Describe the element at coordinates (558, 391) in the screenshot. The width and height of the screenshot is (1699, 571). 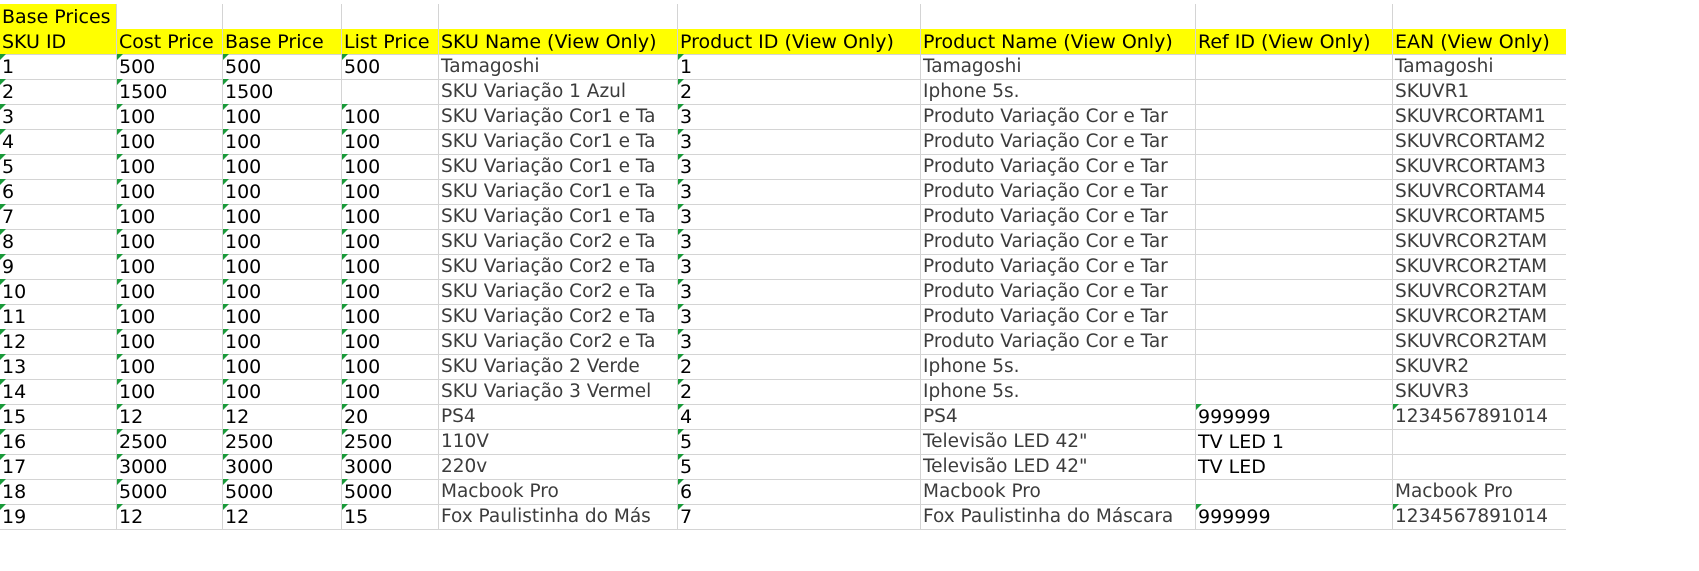
I see `cell-sku-name: SKU Variação 3 Vermel` at that location.